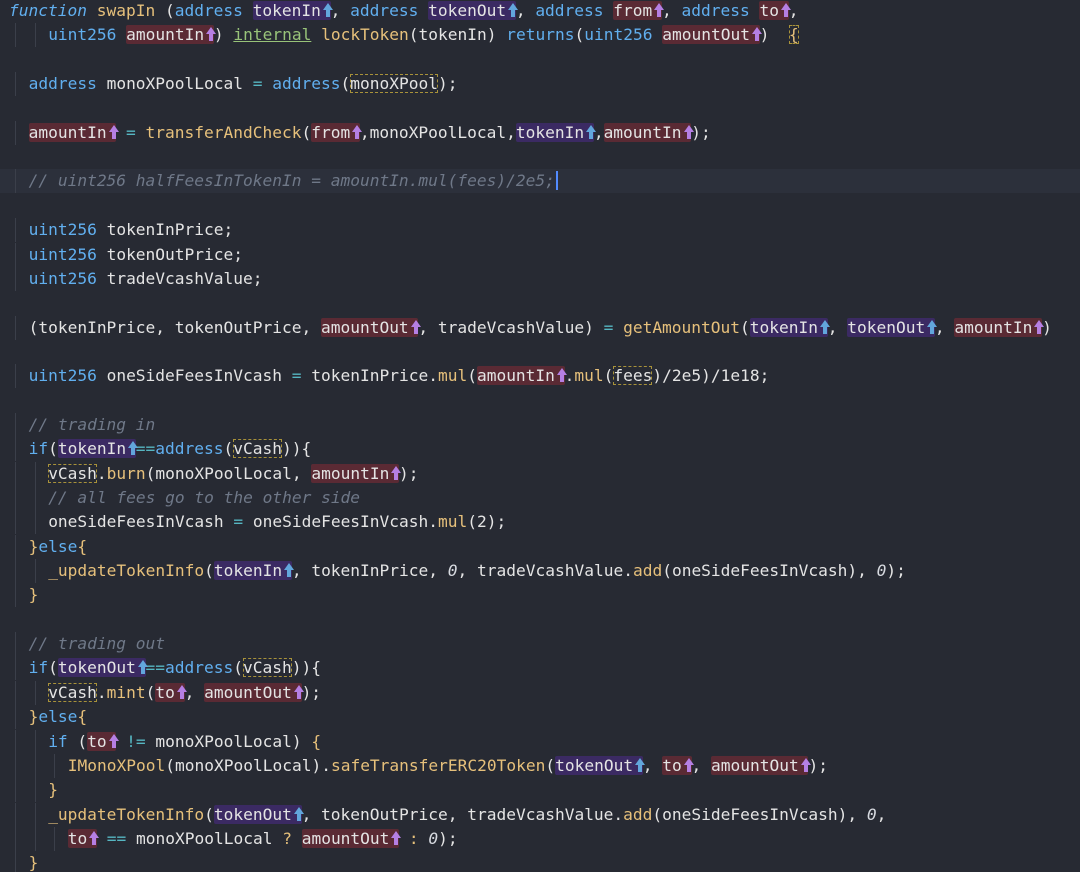 Image resolution: width=1080 pixels, height=872 pixels. I want to click on code-token: , tokenOutPrice, tradeVcashValue., so click(462, 814).